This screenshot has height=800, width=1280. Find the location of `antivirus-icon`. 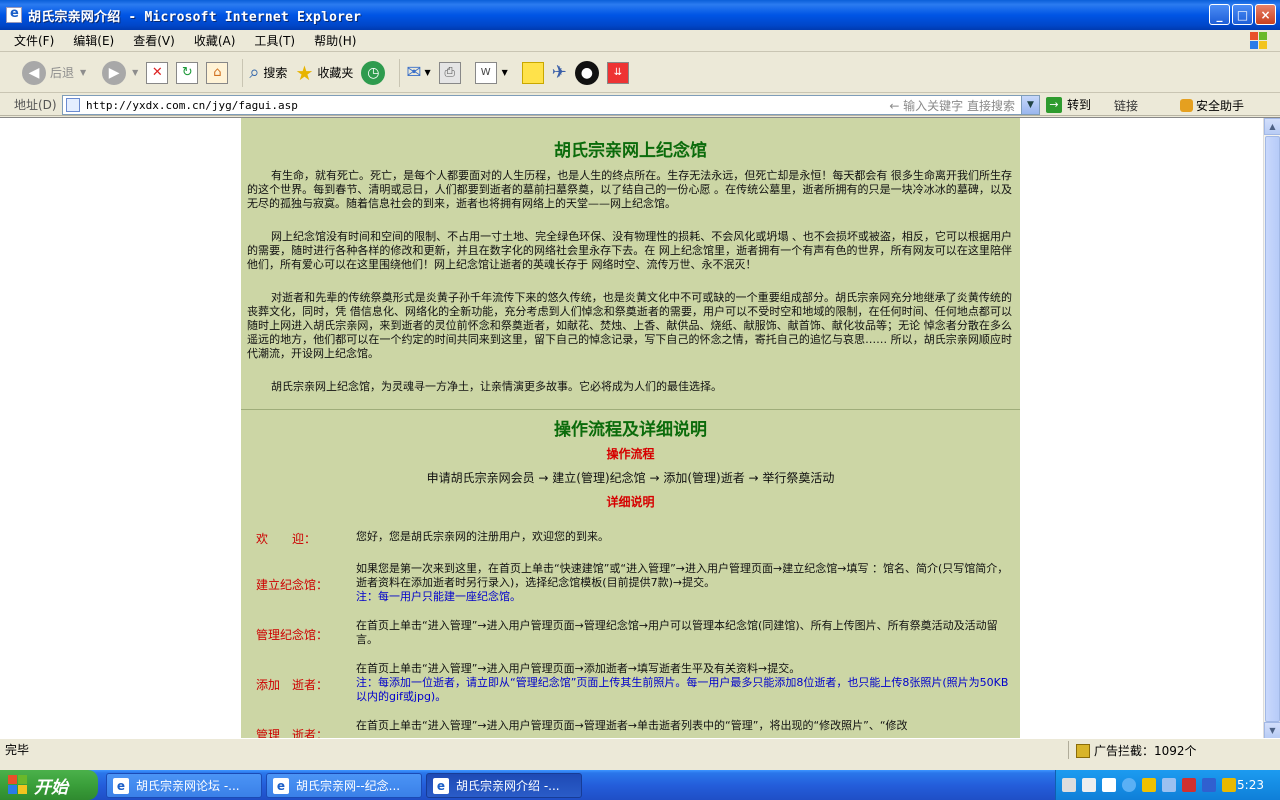

antivirus-icon is located at coordinates (1189, 785).